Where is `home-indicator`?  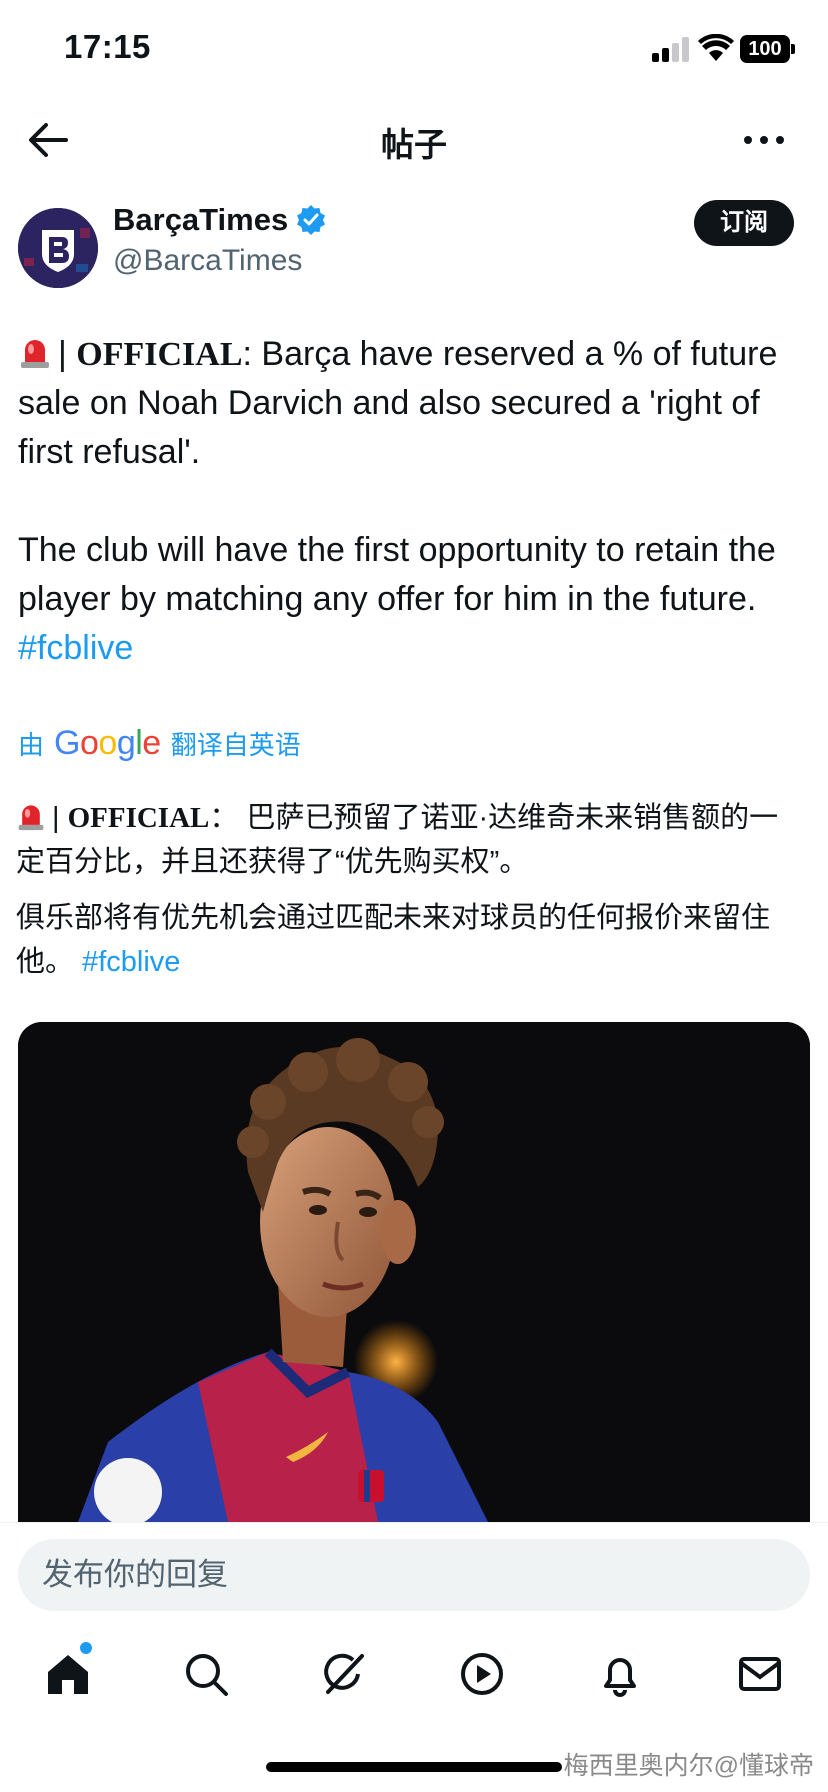
home-indicator is located at coordinates (414, 1767).